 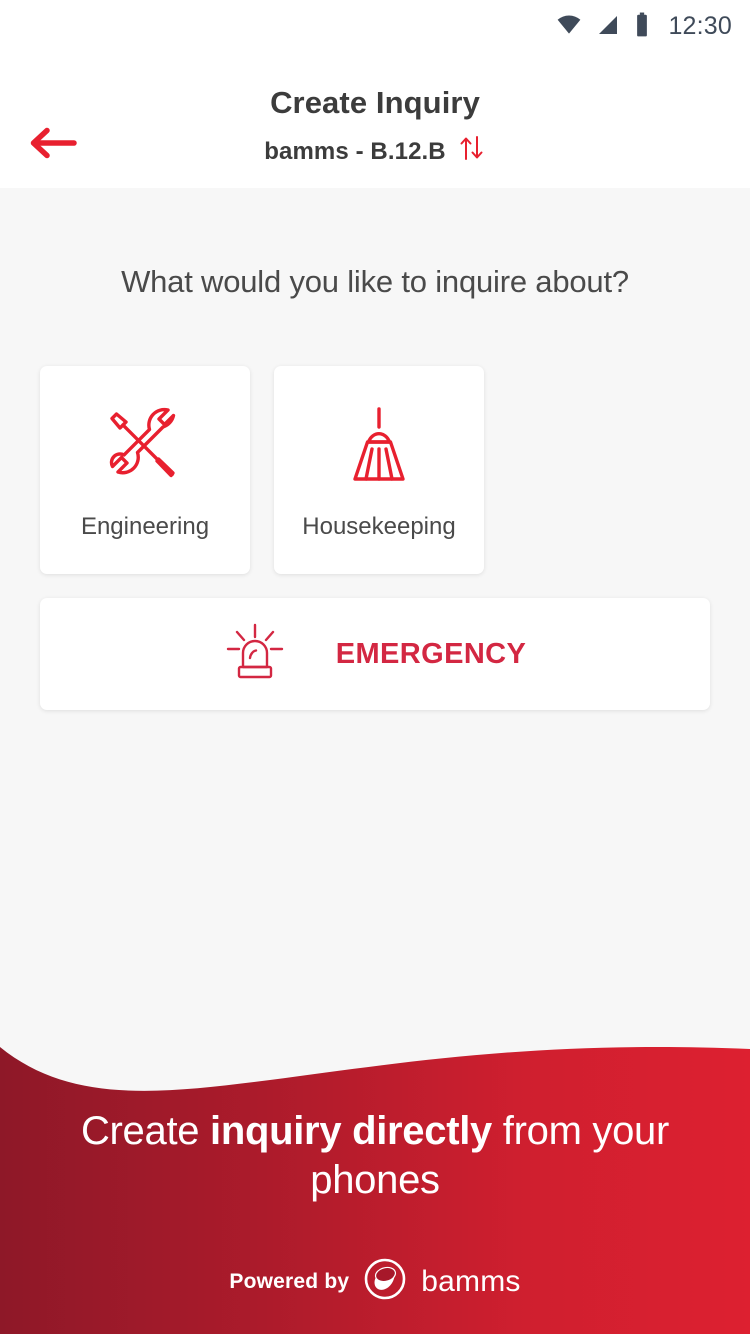 What do you see at coordinates (375, 121) in the screenshot?
I see `app-bar: Create Inquiry bamms - B.12.B` at bounding box center [375, 121].